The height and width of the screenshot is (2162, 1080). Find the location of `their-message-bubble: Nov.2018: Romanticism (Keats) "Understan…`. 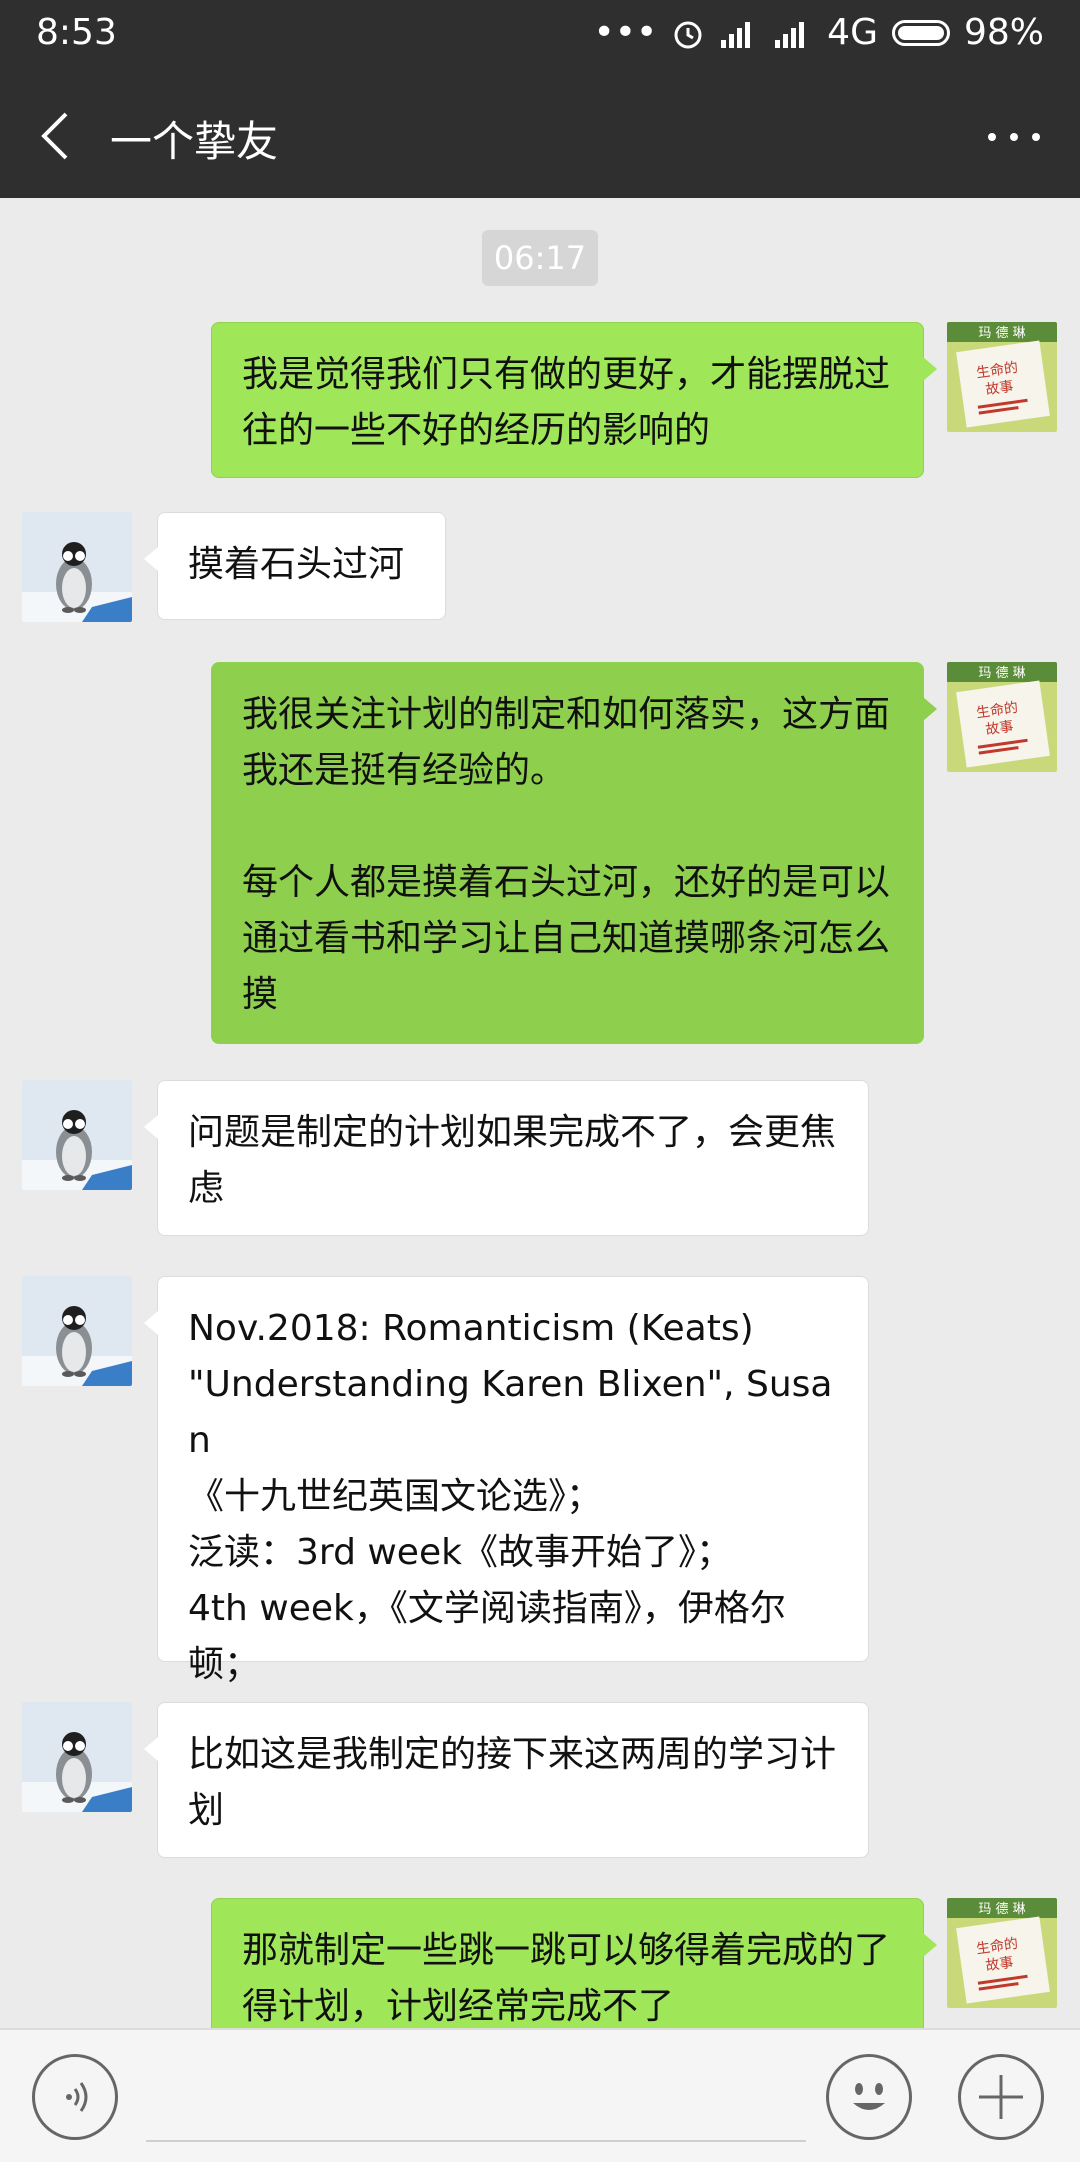

their-message-bubble: Nov.2018: Romanticism (Keats) "Understan… is located at coordinates (506, 1480).